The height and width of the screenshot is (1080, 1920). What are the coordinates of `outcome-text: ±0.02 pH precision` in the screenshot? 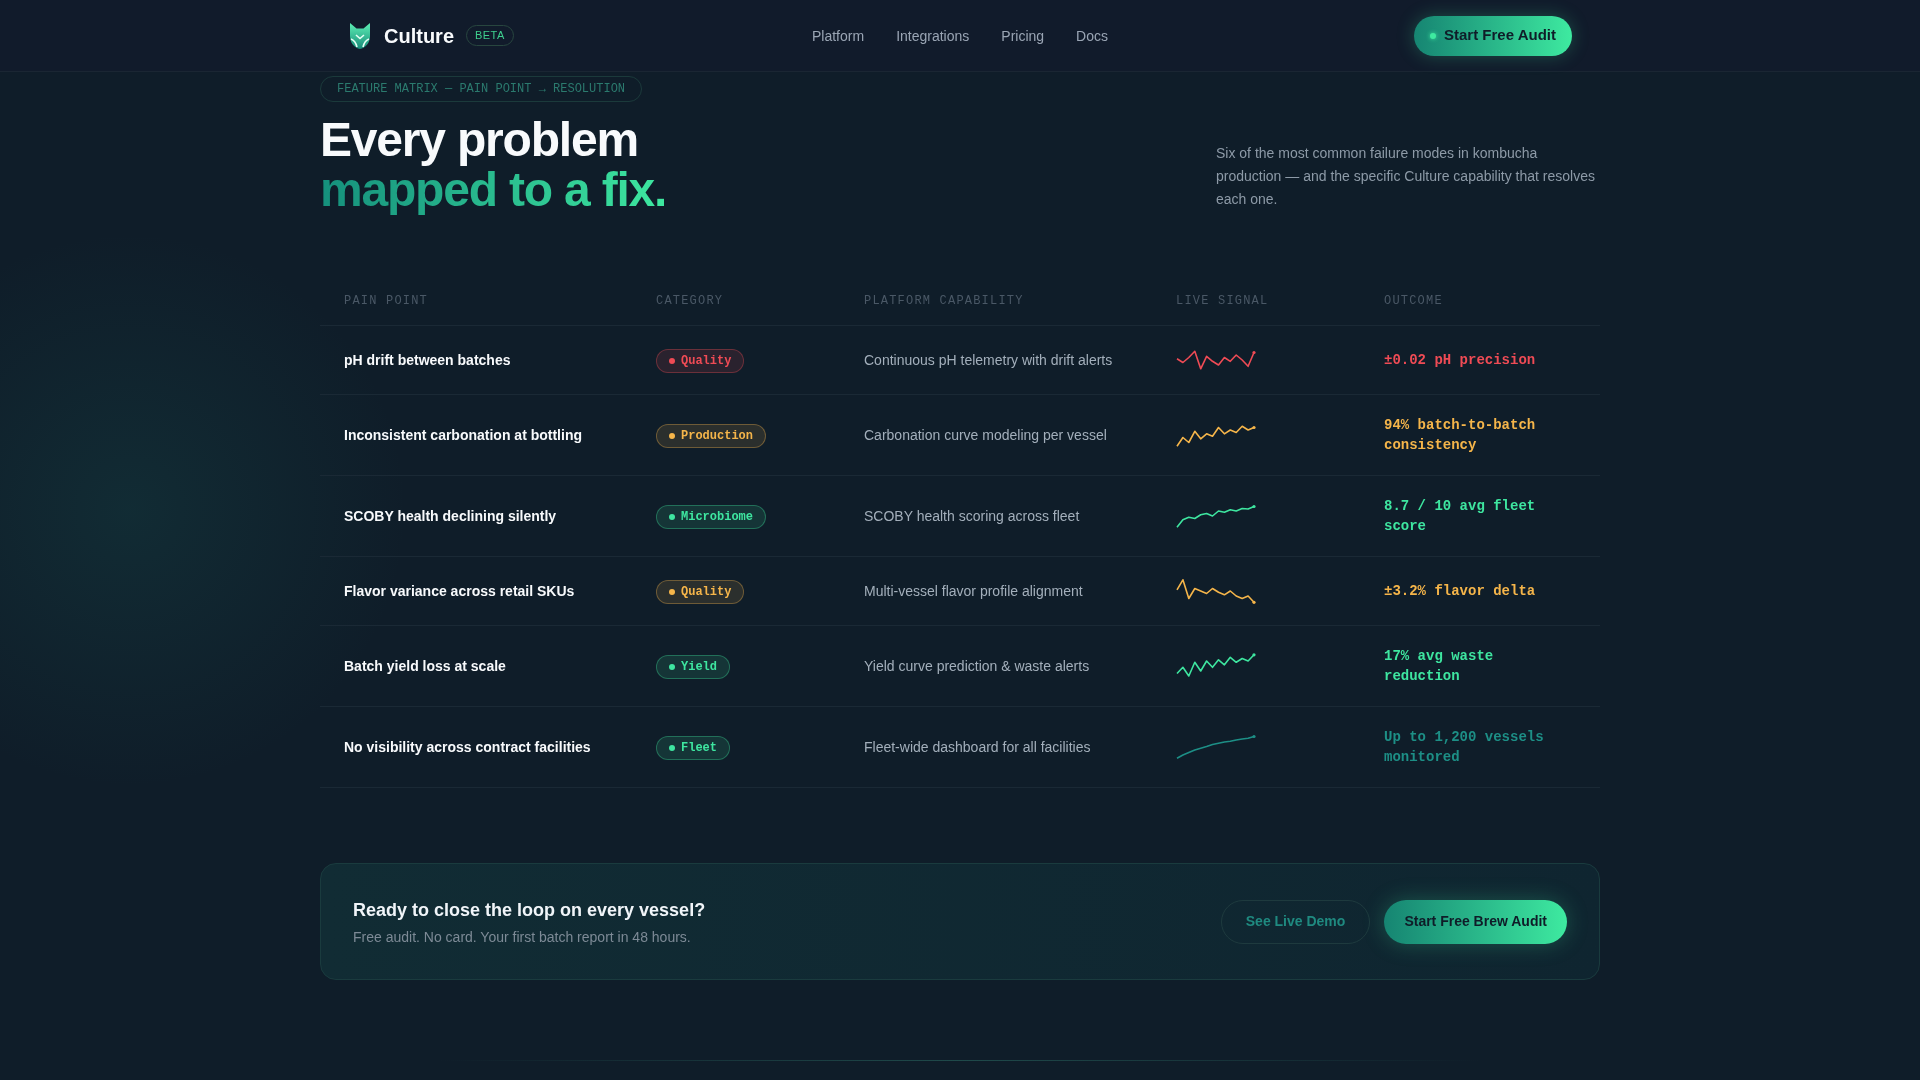 It's located at (1460, 360).